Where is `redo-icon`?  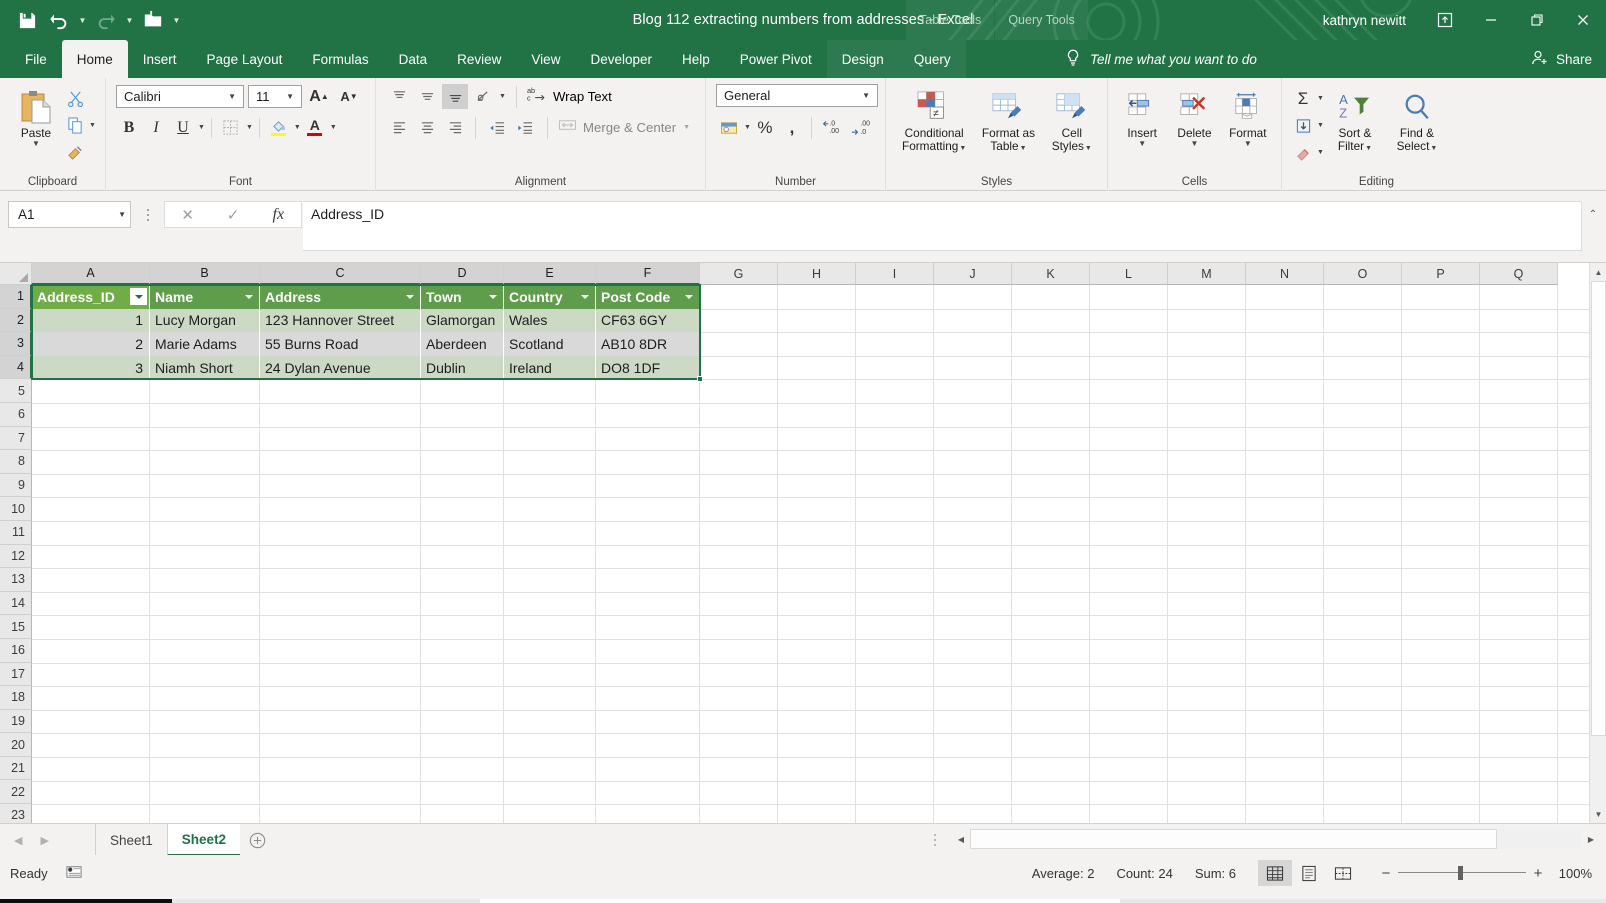 redo-icon is located at coordinates (106, 20).